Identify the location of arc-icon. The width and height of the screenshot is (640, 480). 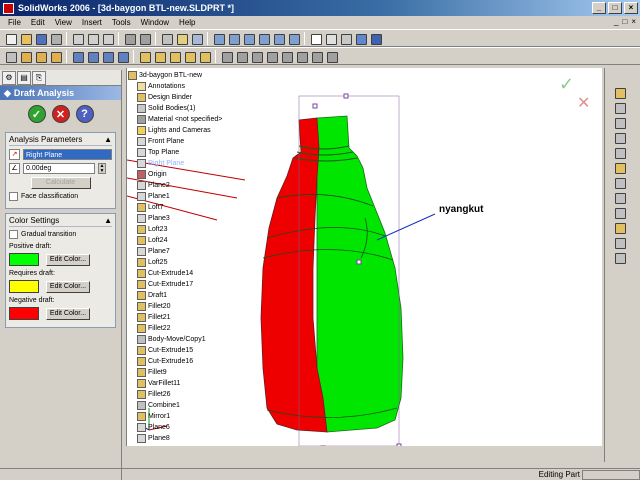
(271, 56).